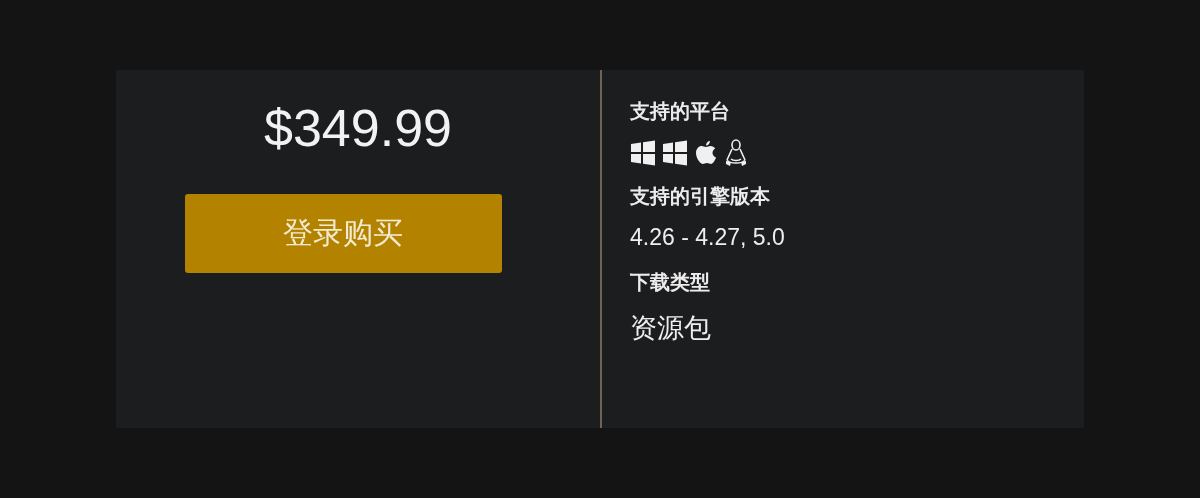  I want to click on section-heading: 支持的引擎版本, so click(700, 196).